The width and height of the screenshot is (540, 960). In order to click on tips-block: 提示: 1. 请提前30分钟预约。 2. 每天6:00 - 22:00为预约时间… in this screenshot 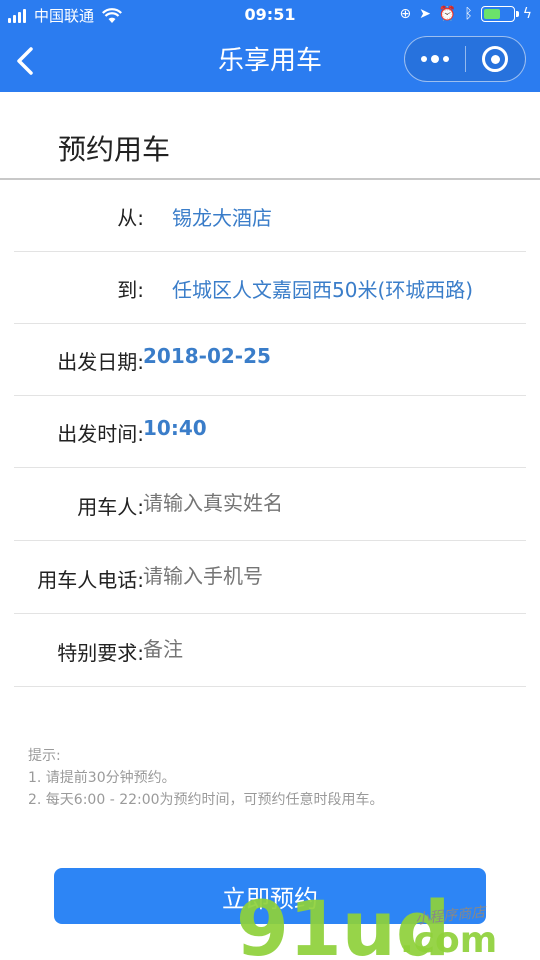, I will do `click(206, 778)`.